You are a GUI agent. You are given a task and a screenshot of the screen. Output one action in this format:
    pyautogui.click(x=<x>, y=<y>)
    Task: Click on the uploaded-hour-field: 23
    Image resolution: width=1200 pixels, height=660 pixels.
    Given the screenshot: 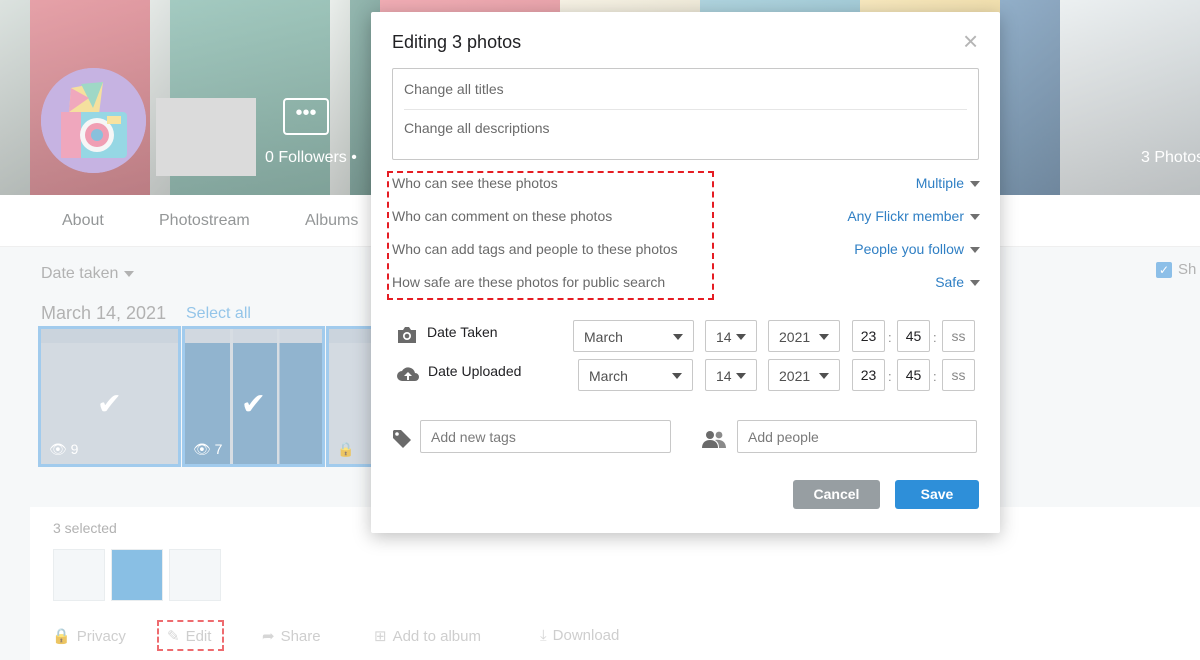 What is the action you would take?
    pyautogui.click(x=868, y=375)
    